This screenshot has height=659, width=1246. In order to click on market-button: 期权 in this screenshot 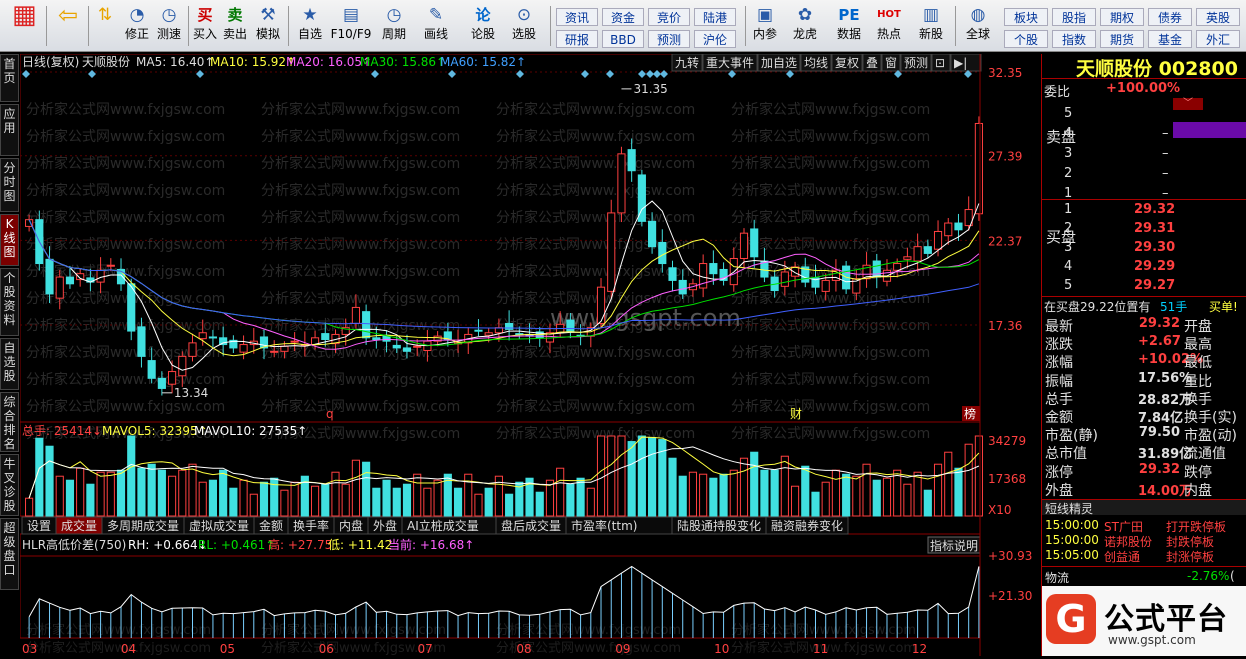, I will do `click(1122, 17)`.